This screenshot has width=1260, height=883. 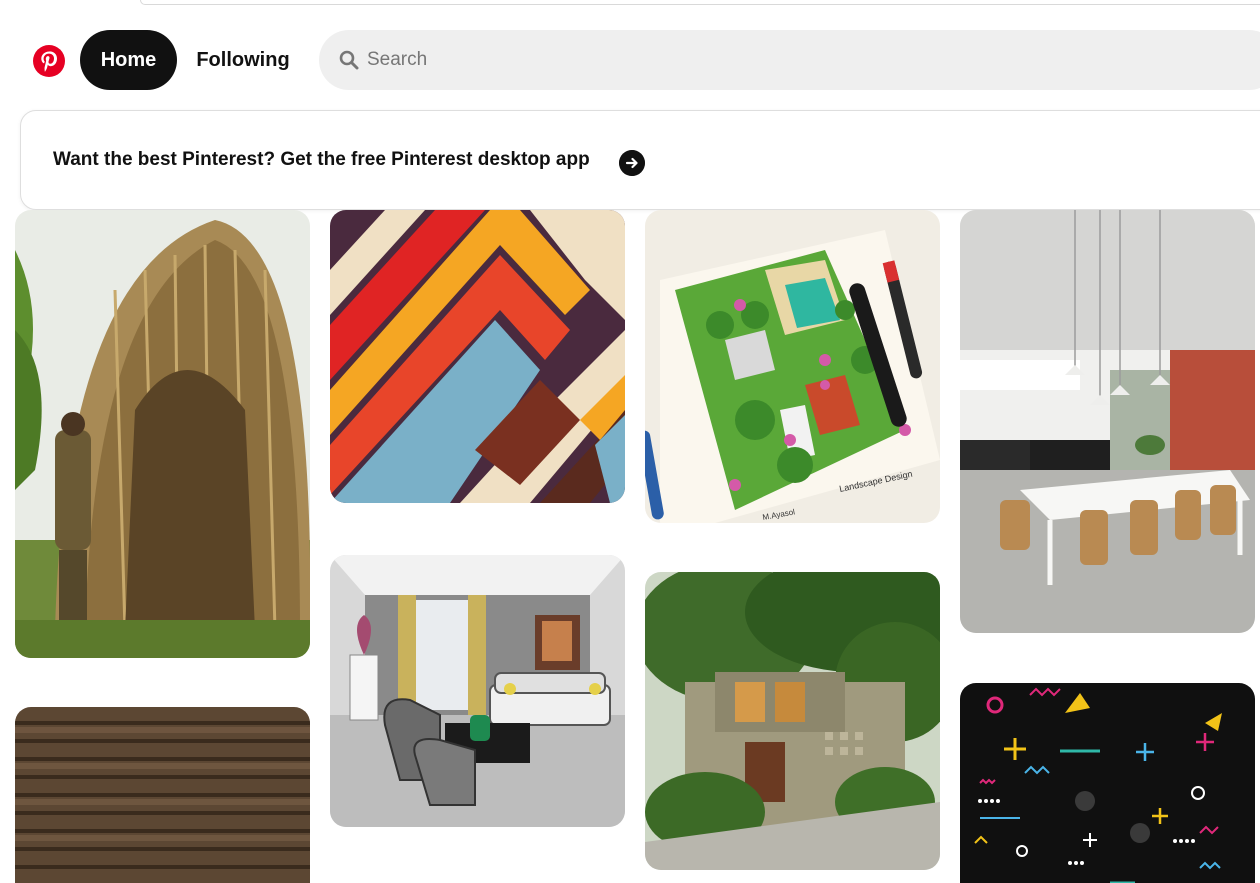 I want to click on search-bar, so click(x=789, y=60).